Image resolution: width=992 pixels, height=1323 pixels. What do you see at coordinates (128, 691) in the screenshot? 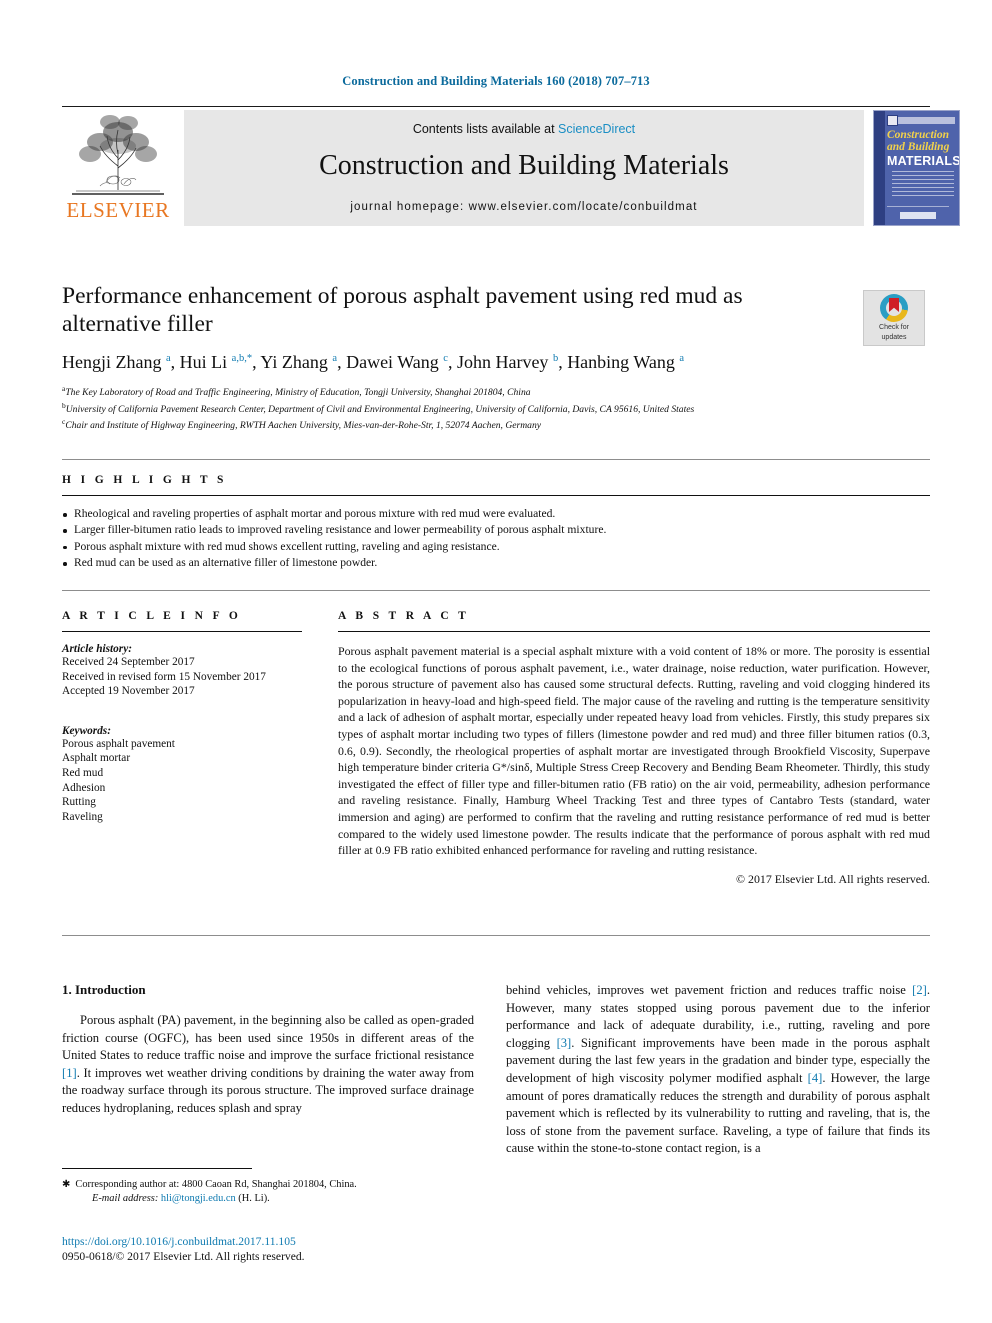
I see `article-history-accepted: Accepted 19 November 2017` at bounding box center [128, 691].